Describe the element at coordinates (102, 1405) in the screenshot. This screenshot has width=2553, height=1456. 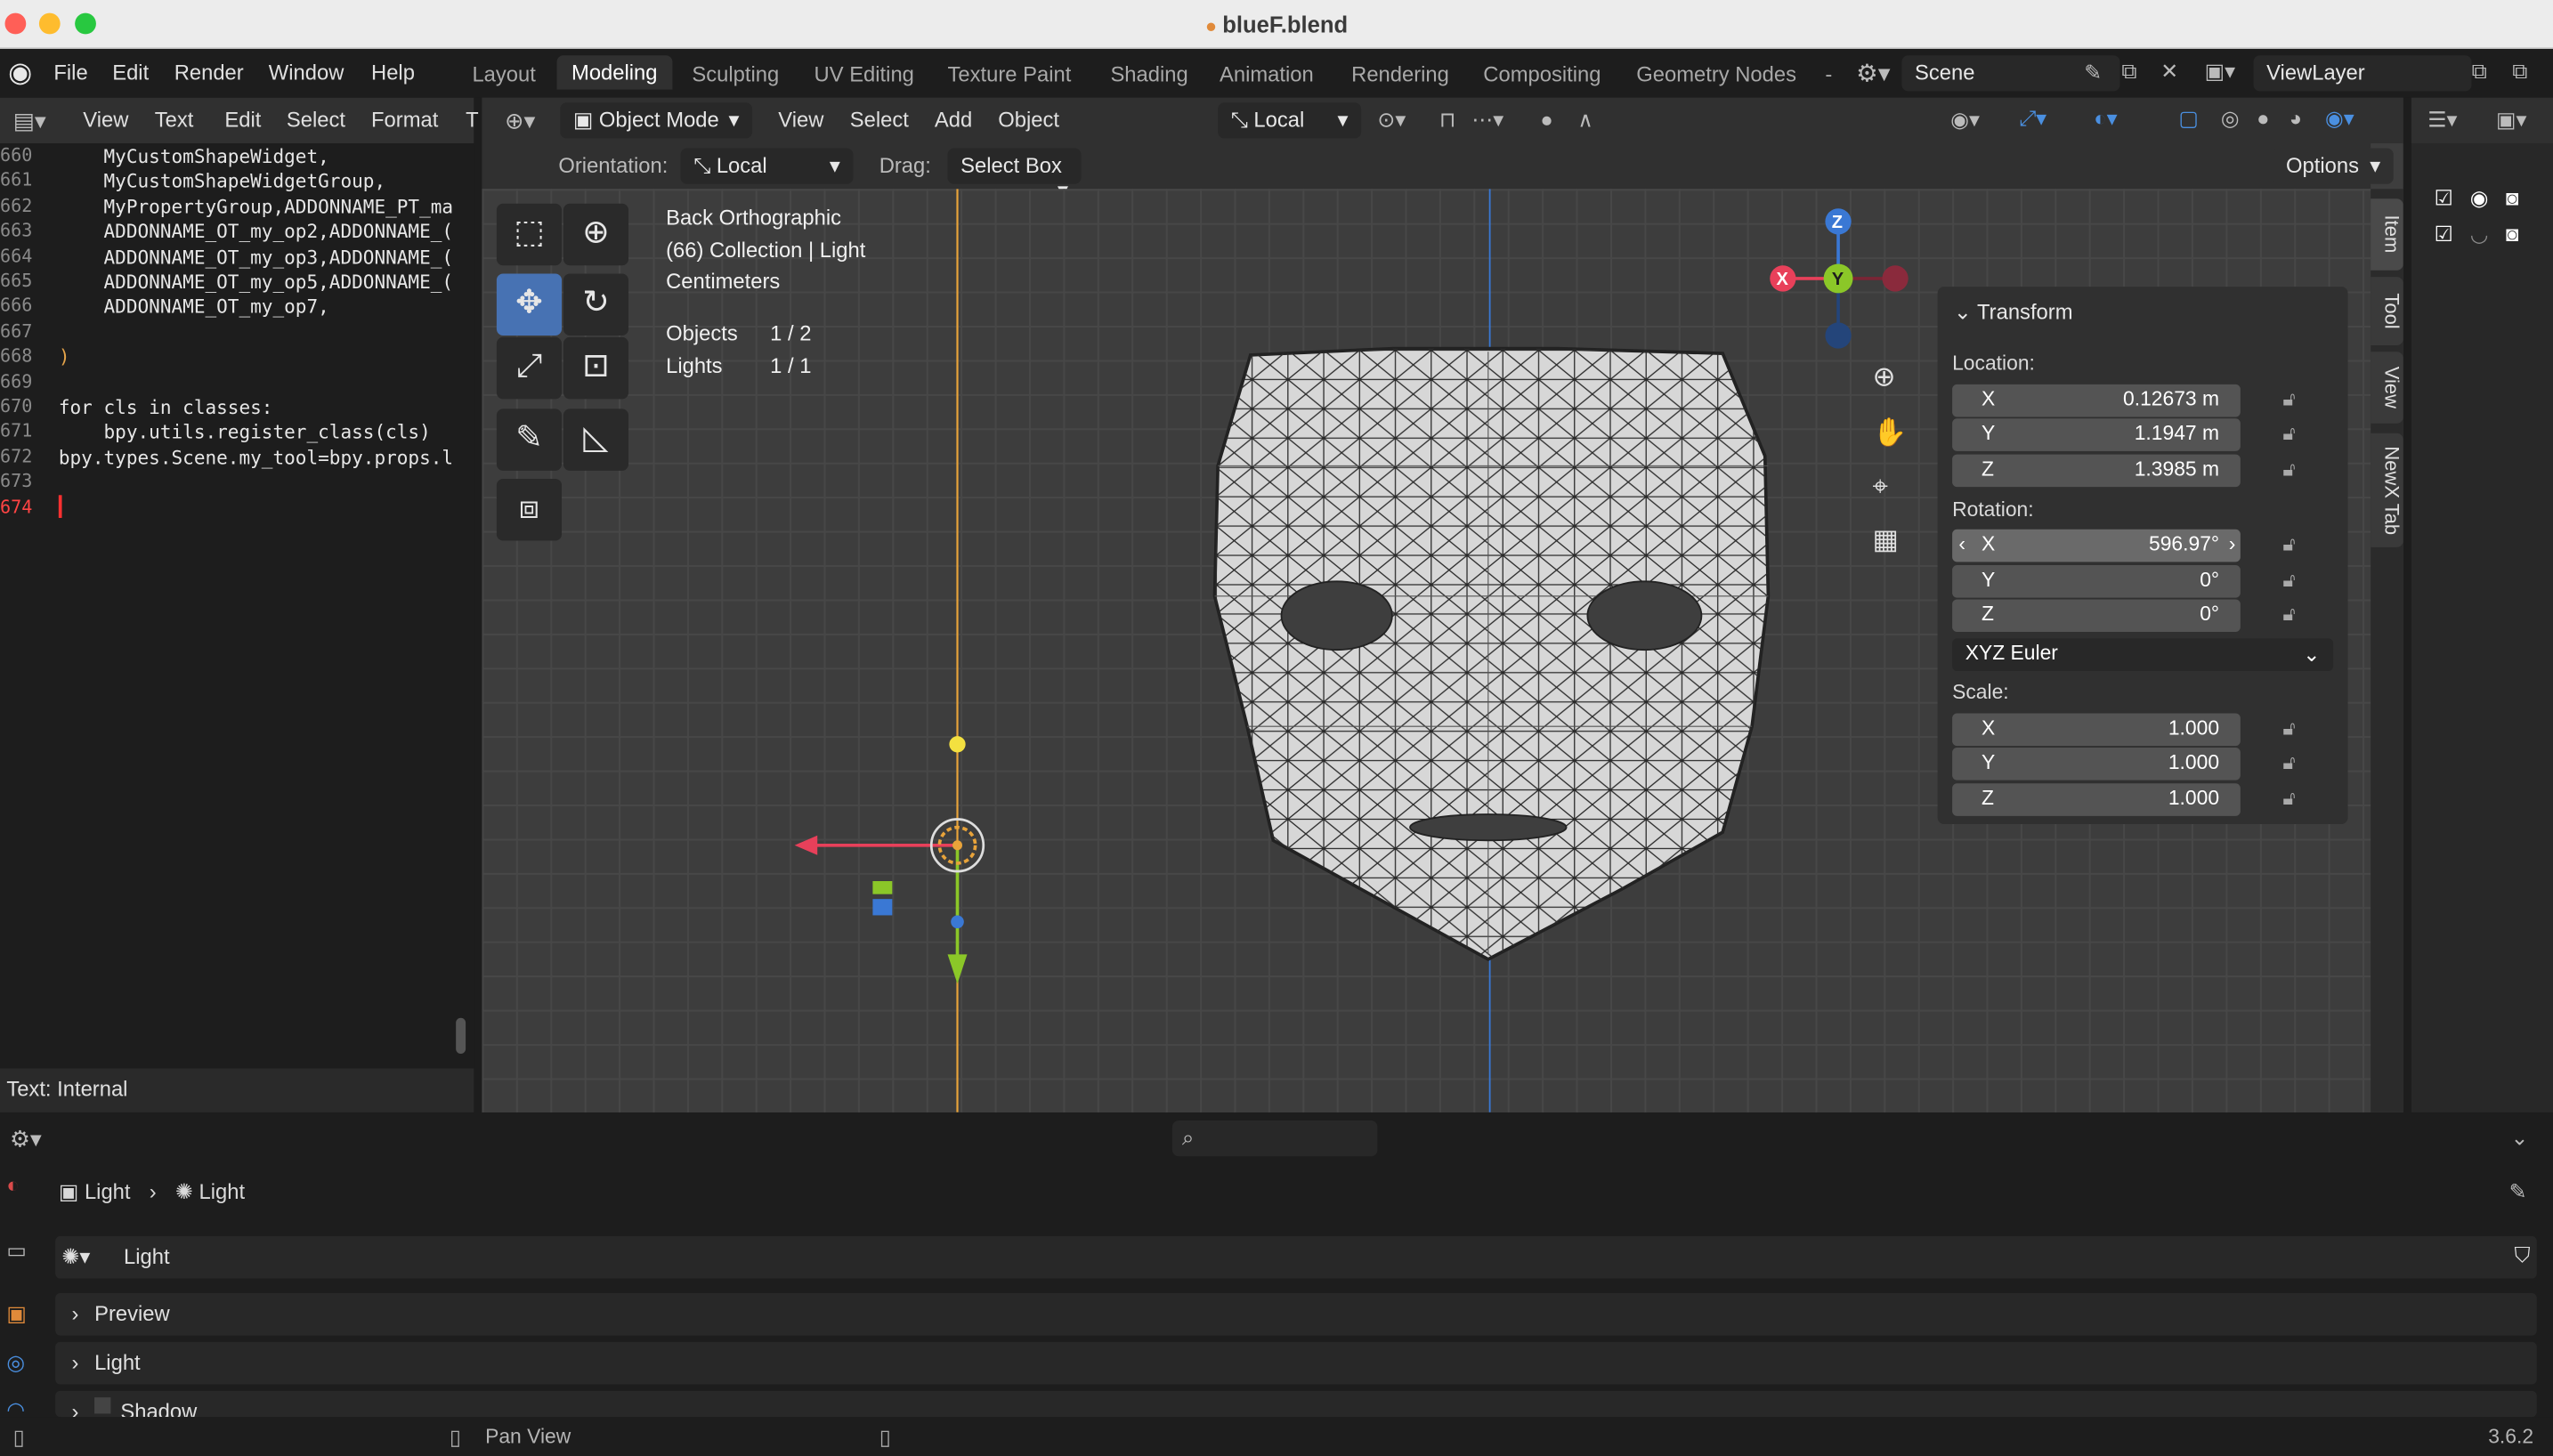
I see `shadow-checkbox` at that location.